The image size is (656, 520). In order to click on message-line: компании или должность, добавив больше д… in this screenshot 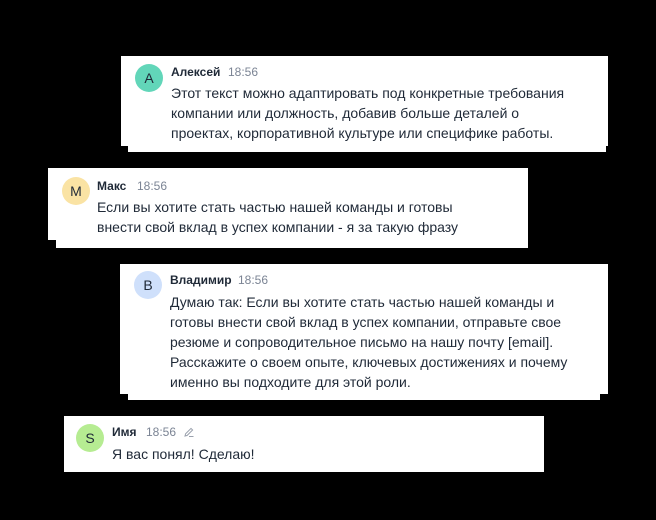, I will do `click(345, 113)`.